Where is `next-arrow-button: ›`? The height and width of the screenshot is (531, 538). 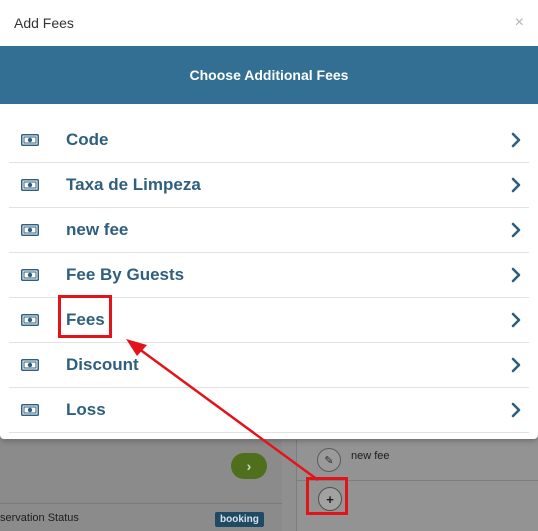 next-arrow-button: › is located at coordinates (249, 466).